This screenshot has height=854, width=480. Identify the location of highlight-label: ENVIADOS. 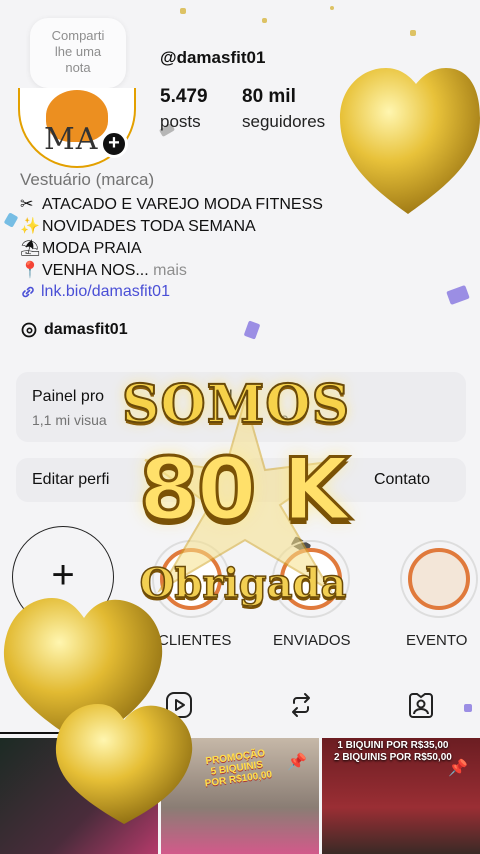
(312, 640).